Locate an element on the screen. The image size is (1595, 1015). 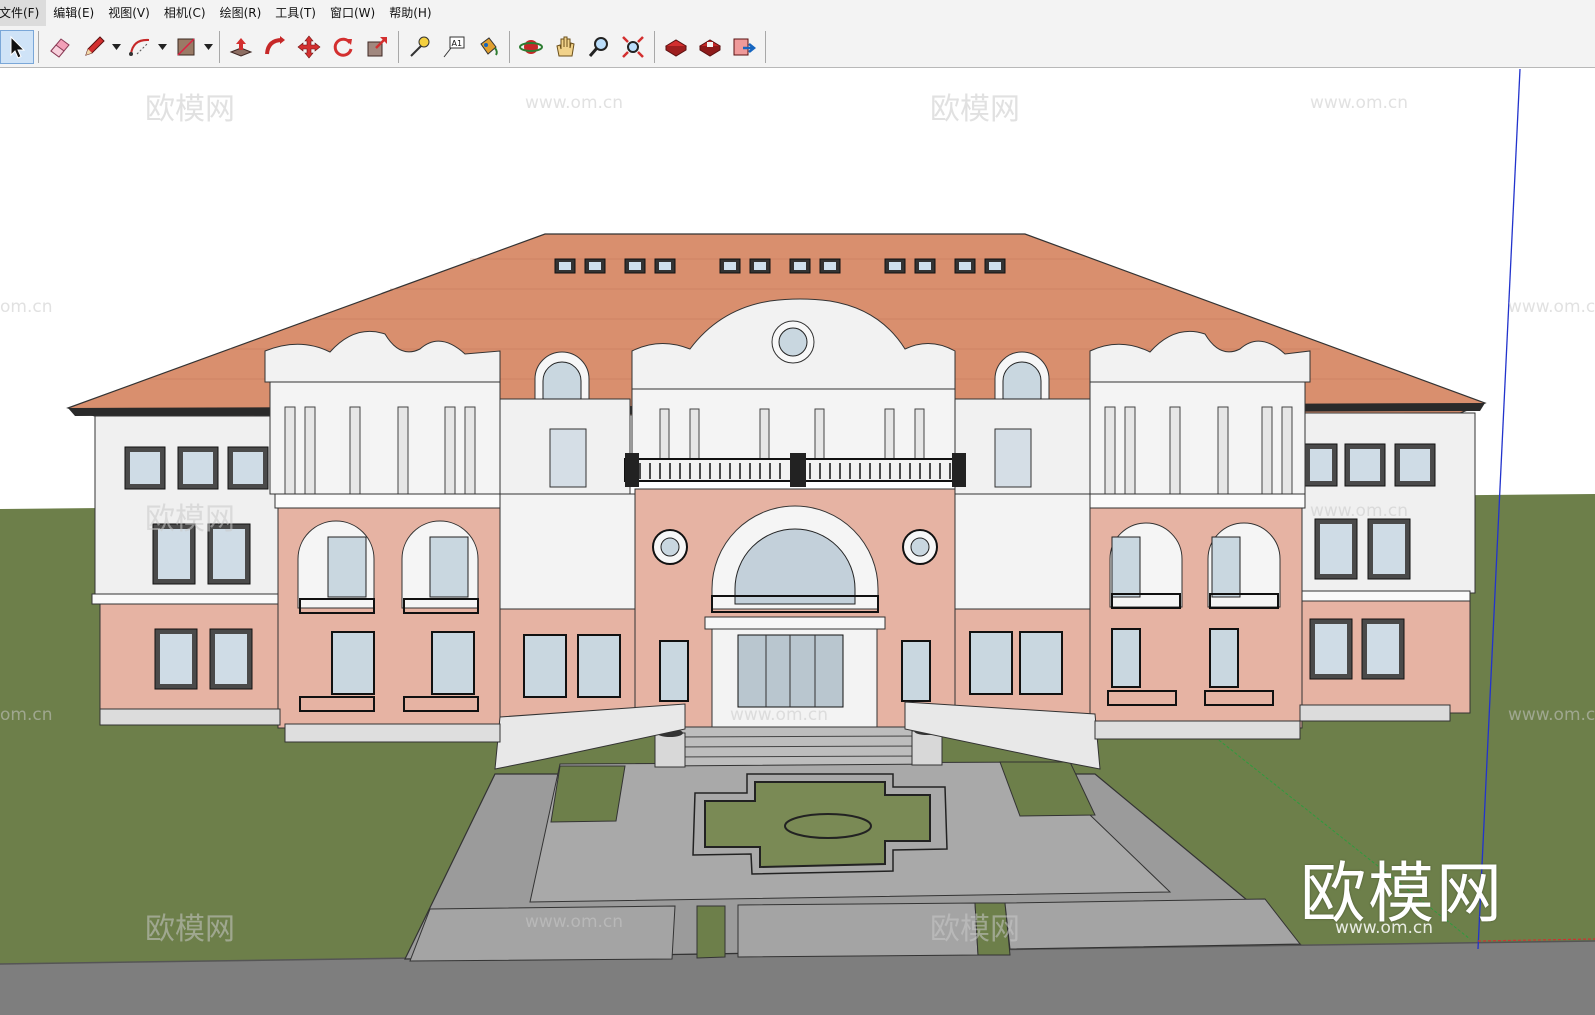
tape-measure-tool-button is located at coordinates (420, 47).